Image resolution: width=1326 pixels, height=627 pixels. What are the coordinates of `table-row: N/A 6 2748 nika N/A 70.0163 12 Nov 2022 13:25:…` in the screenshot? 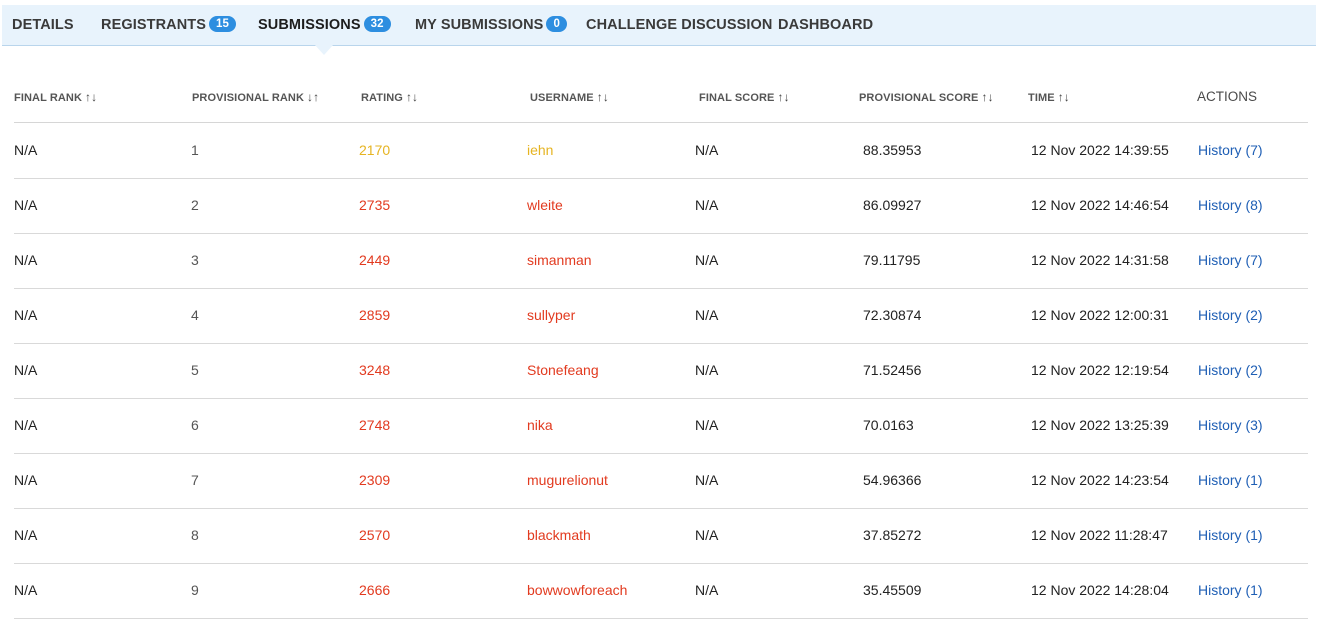 It's located at (661, 426).